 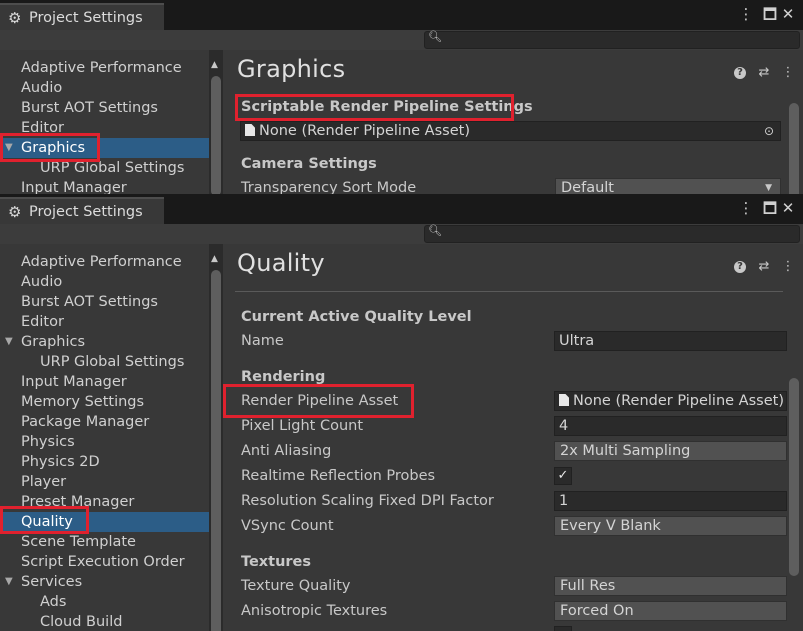 What do you see at coordinates (104, 562) in the screenshot?
I see `sidebar-item: Script Execution Order` at bounding box center [104, 562].